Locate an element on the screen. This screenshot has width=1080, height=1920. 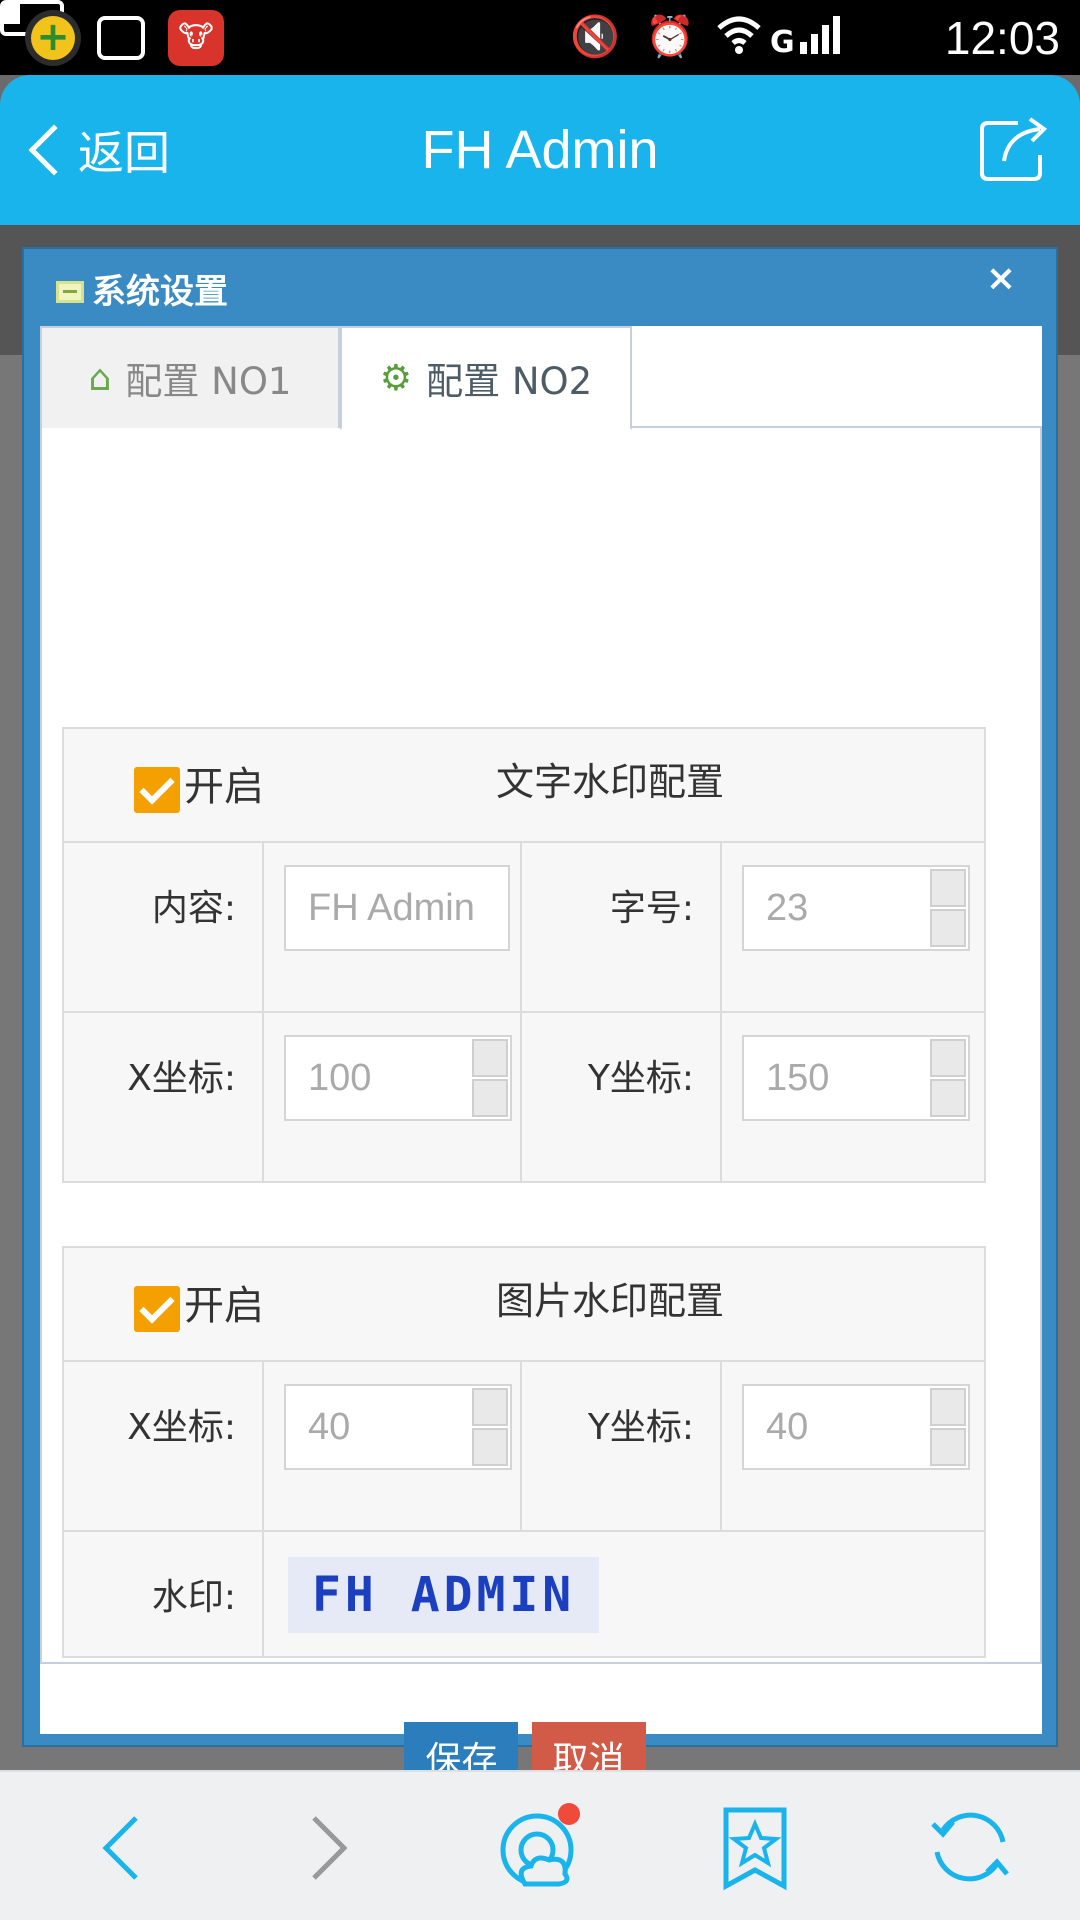
content-label: 内容: is located at coordinates (163, 927).